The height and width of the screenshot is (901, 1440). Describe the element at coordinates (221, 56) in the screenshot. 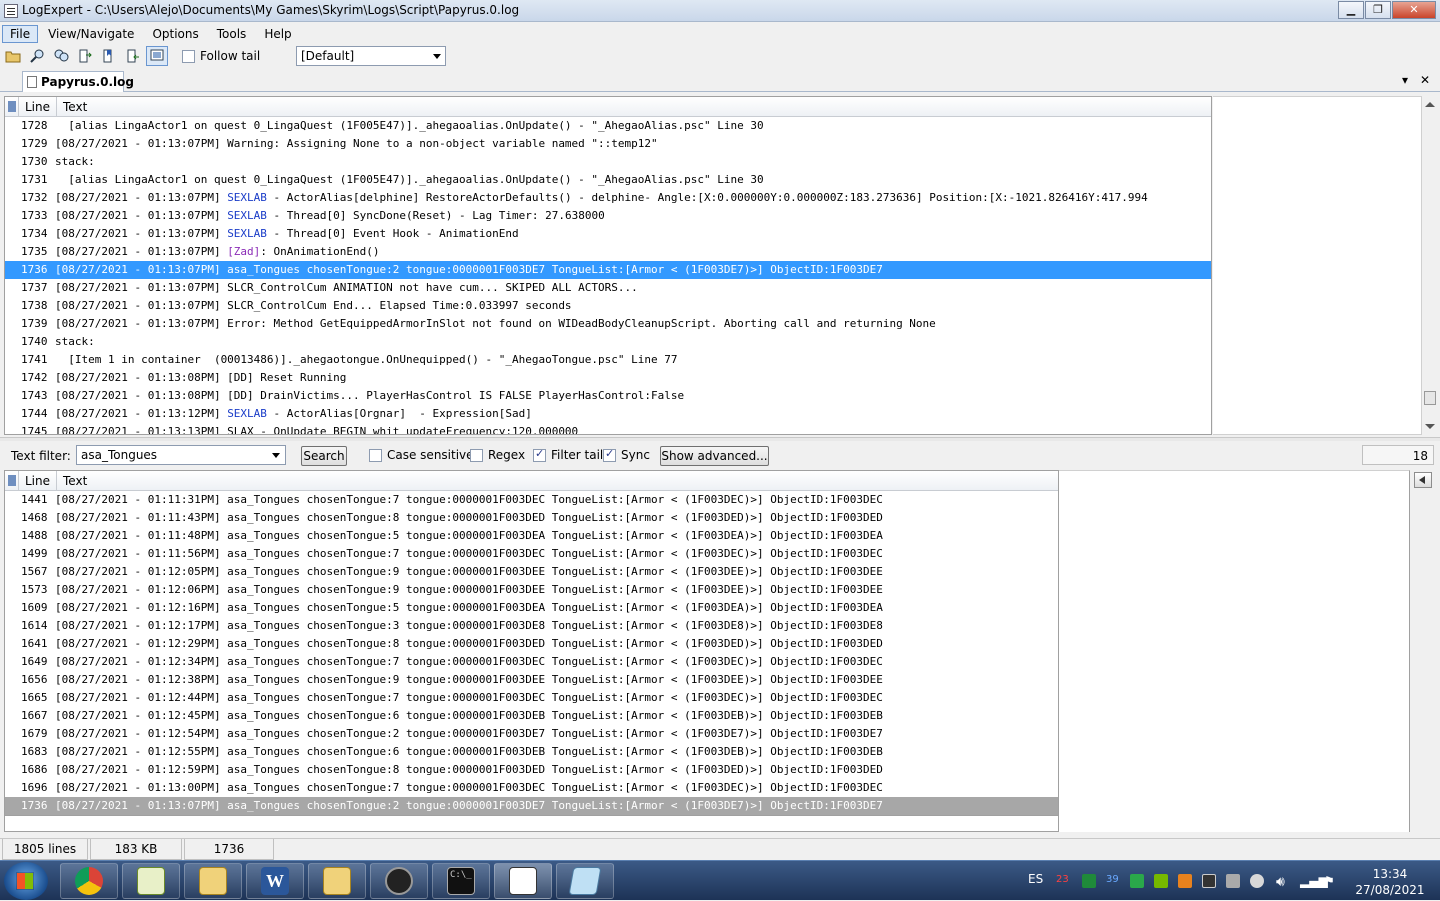

I see `follow-tail-checkbox: Follow tail` at that location.